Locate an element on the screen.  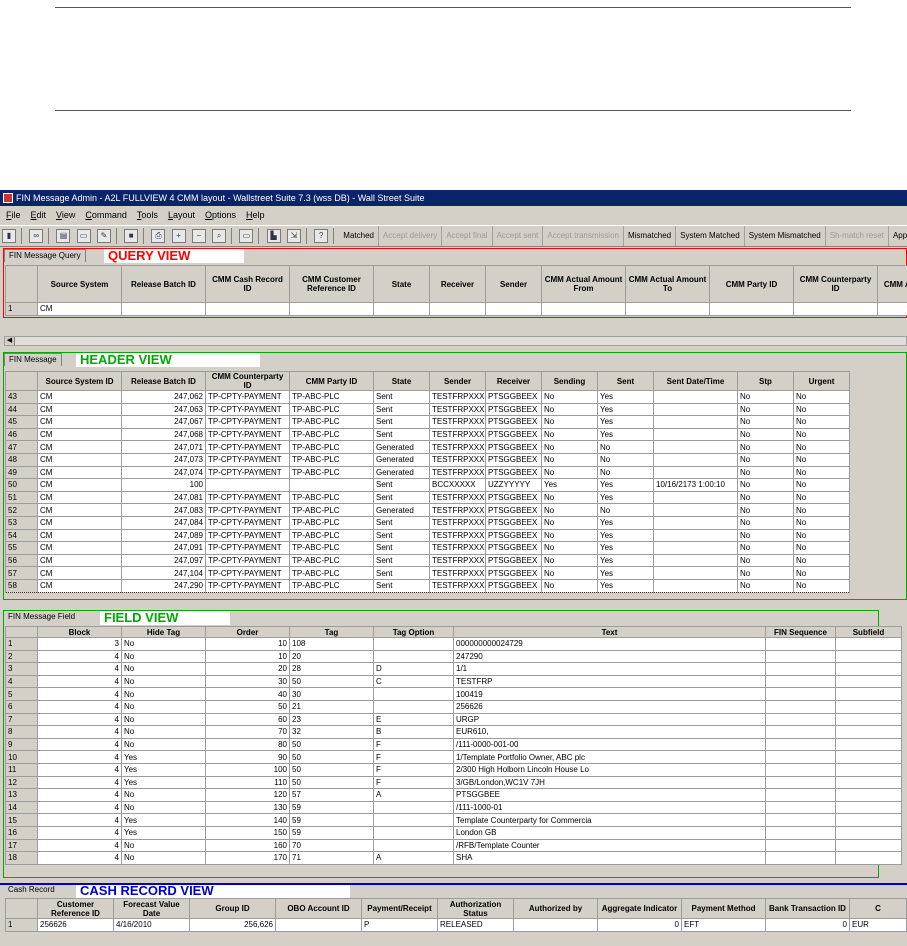
column-header: CMM Counterparty ID is located at coordinates (835, 284).